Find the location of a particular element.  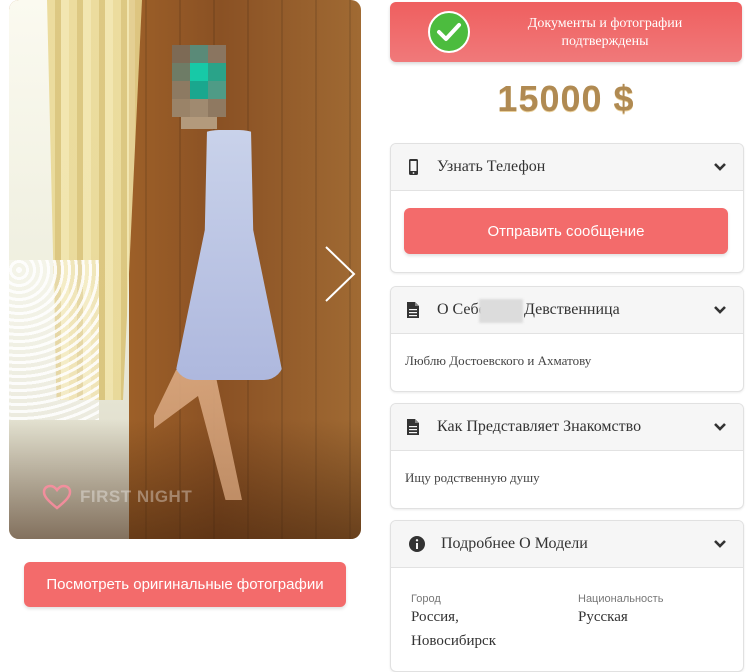

meeting-panel-title: Как Представляет Знакомство is located at coordinates (539, 426).